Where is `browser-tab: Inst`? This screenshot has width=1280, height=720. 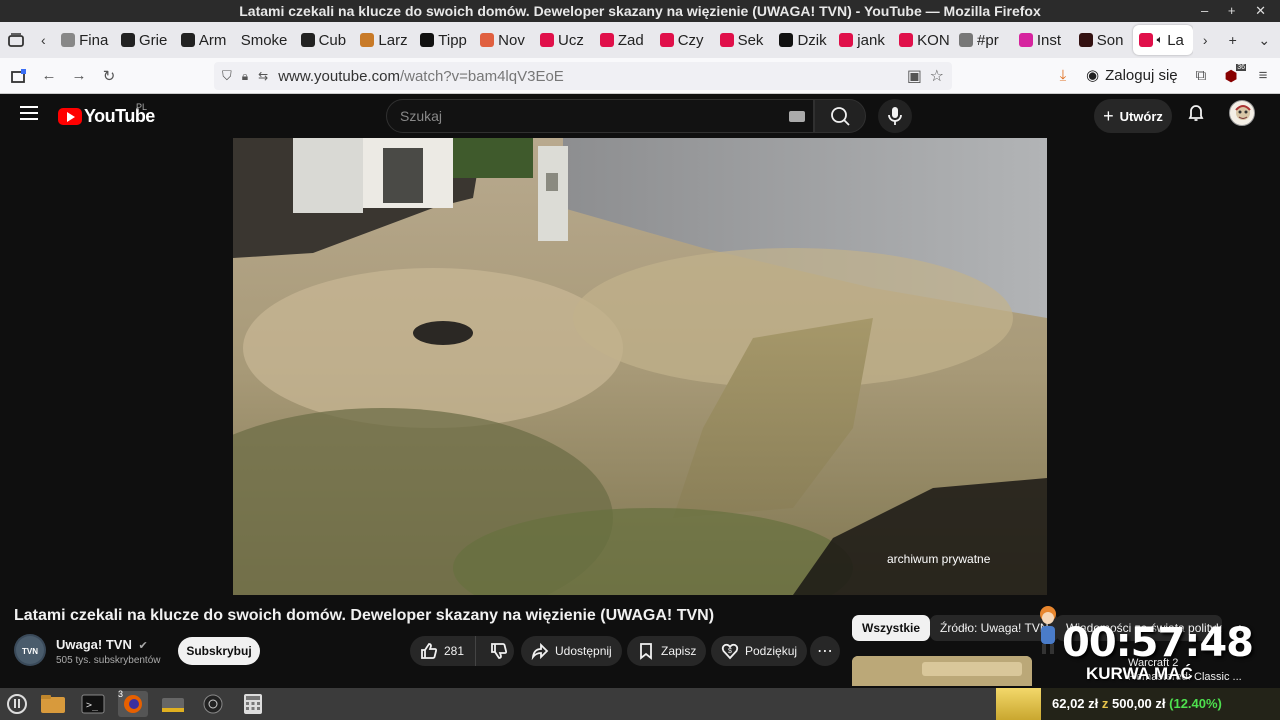 browser-tab: Inst is located at coordinates (1043, 40).